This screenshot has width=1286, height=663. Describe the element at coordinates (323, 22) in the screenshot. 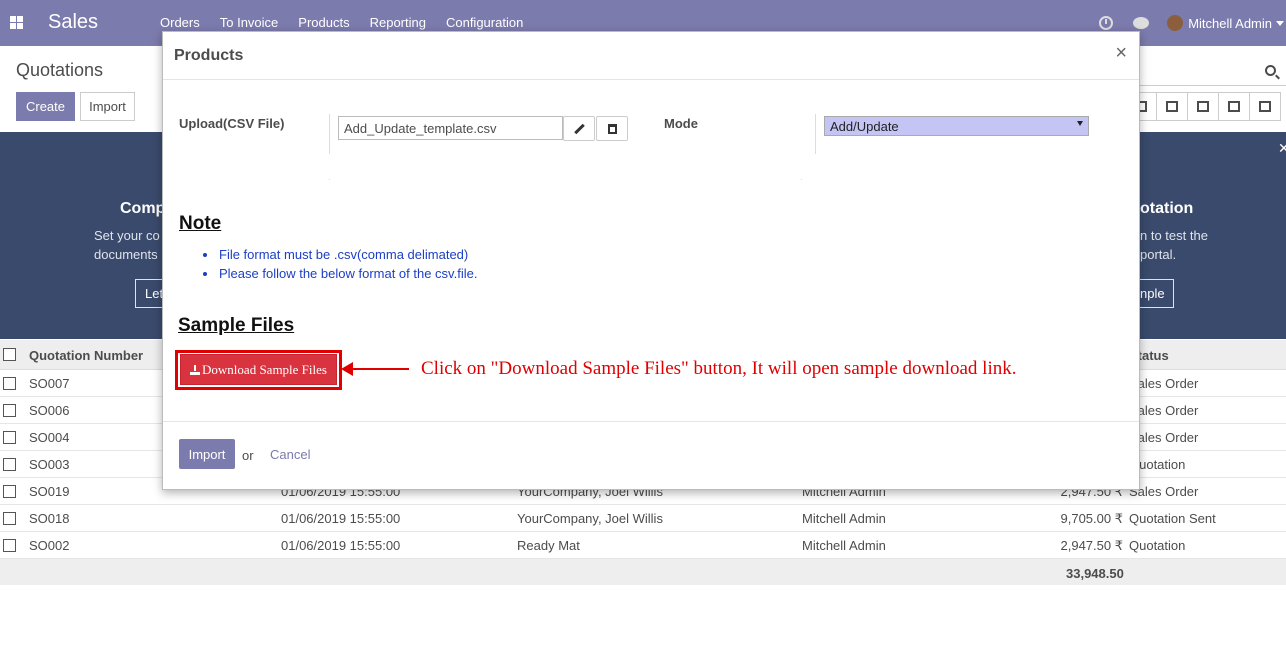

I see `menu-item-products: Products` at that location.